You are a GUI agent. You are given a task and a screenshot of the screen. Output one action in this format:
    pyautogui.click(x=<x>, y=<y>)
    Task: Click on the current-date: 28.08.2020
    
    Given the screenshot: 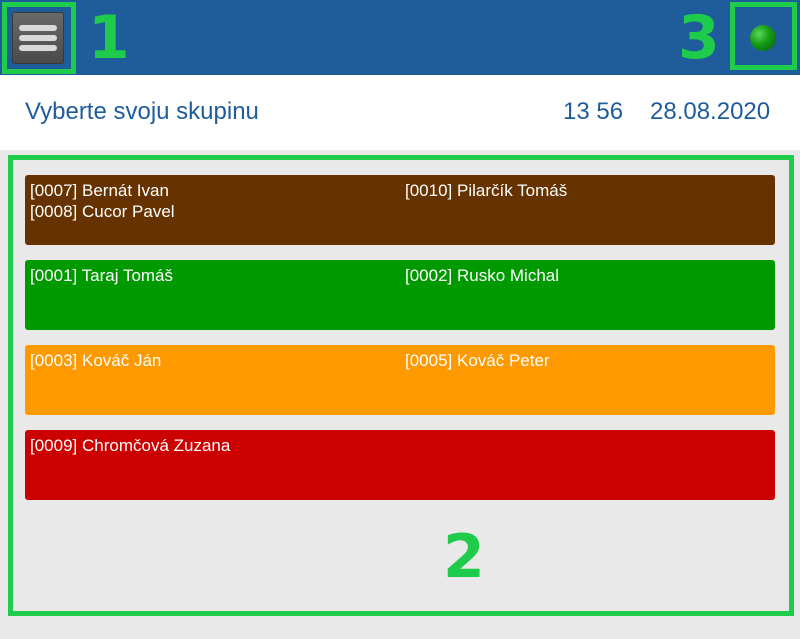 What is the action you would take?
    pyautogui.click(x=710, y=111)
    